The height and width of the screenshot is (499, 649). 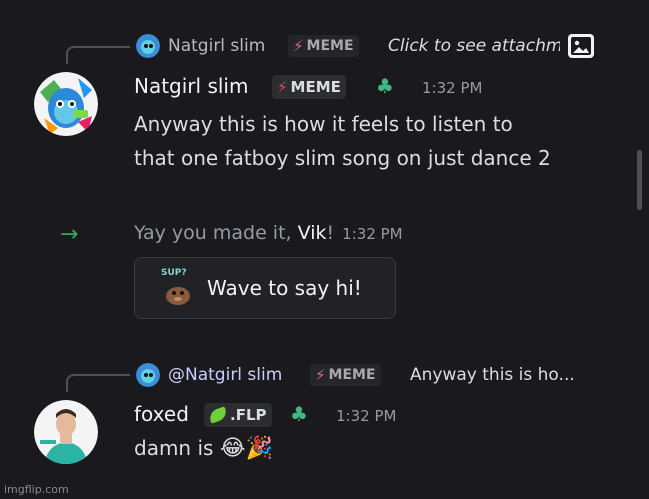 I want to click on message-line: Anyway this is how it feels to listen to, so click(x=323, y=124).